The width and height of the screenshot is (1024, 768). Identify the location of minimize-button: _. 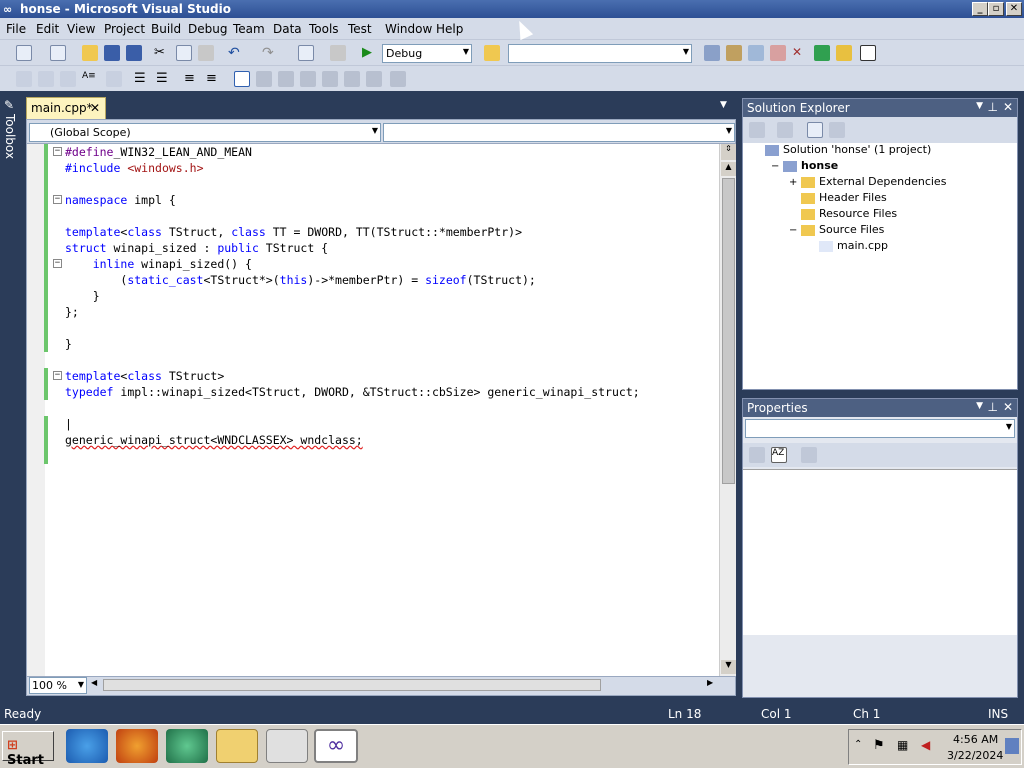
(980, 9).